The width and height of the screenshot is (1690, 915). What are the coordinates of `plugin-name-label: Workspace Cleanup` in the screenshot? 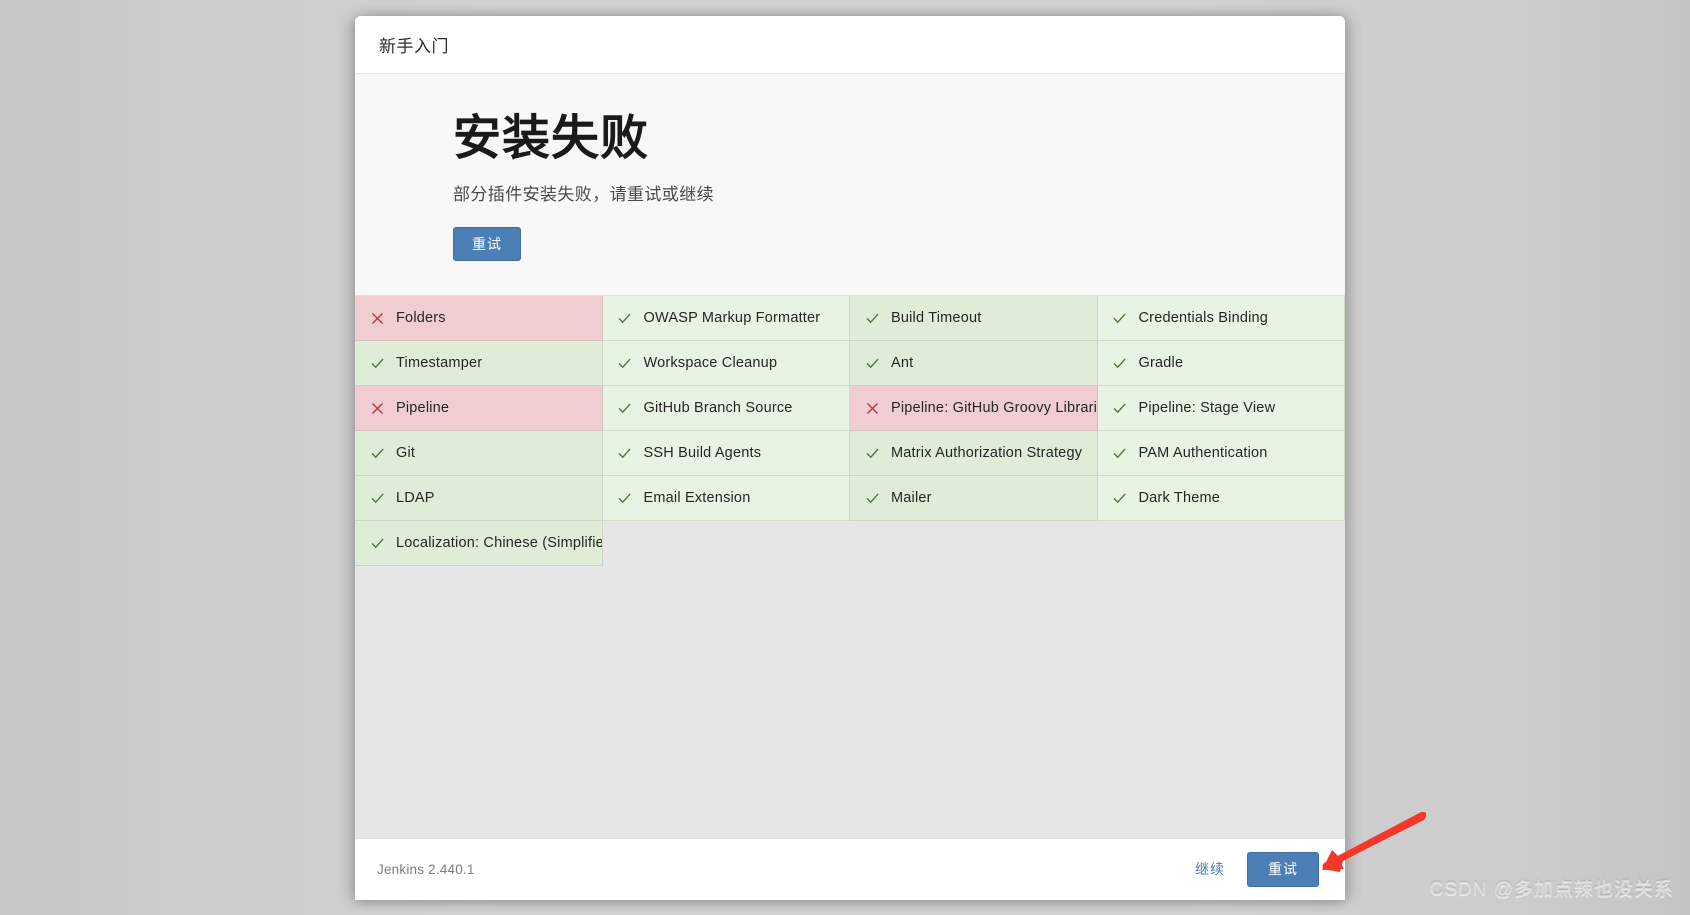 It's located at (710, 363).